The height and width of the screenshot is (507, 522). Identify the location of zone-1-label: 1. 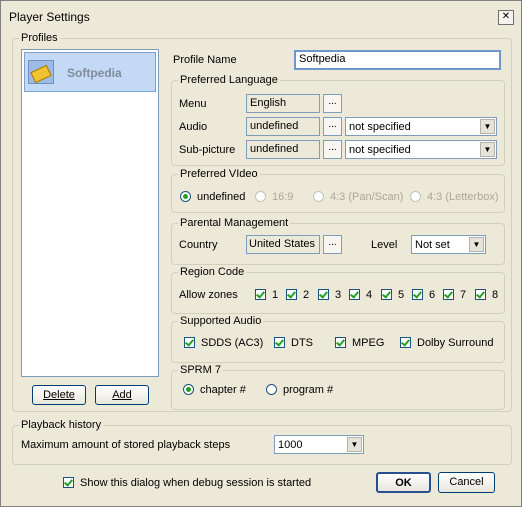
(275, 295).